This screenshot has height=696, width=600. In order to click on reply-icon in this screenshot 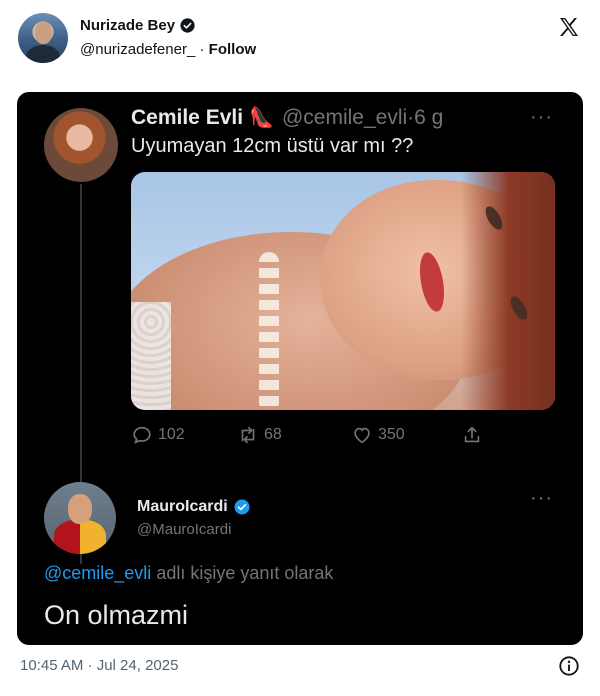, I will do `click(142, 435)`.